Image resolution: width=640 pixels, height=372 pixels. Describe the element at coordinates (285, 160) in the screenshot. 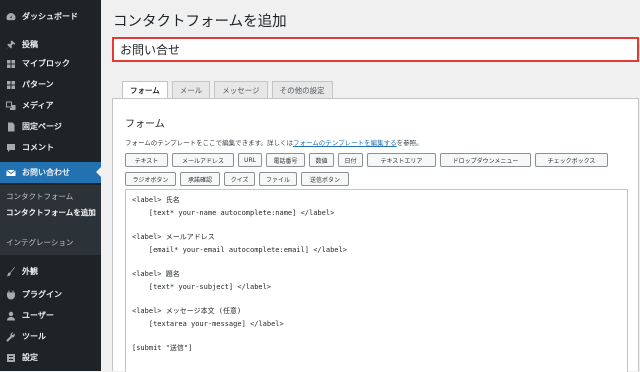

I see `tag-button-tel: 電話番号` at that location.